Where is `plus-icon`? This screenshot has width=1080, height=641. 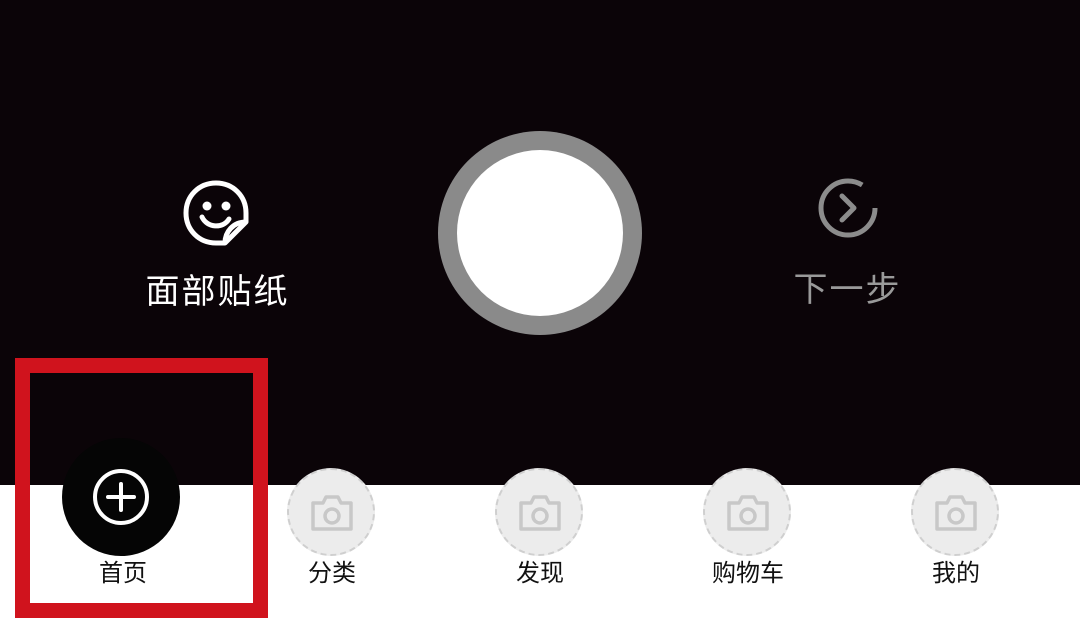
plus-icon is located at coordinates (121, 497).